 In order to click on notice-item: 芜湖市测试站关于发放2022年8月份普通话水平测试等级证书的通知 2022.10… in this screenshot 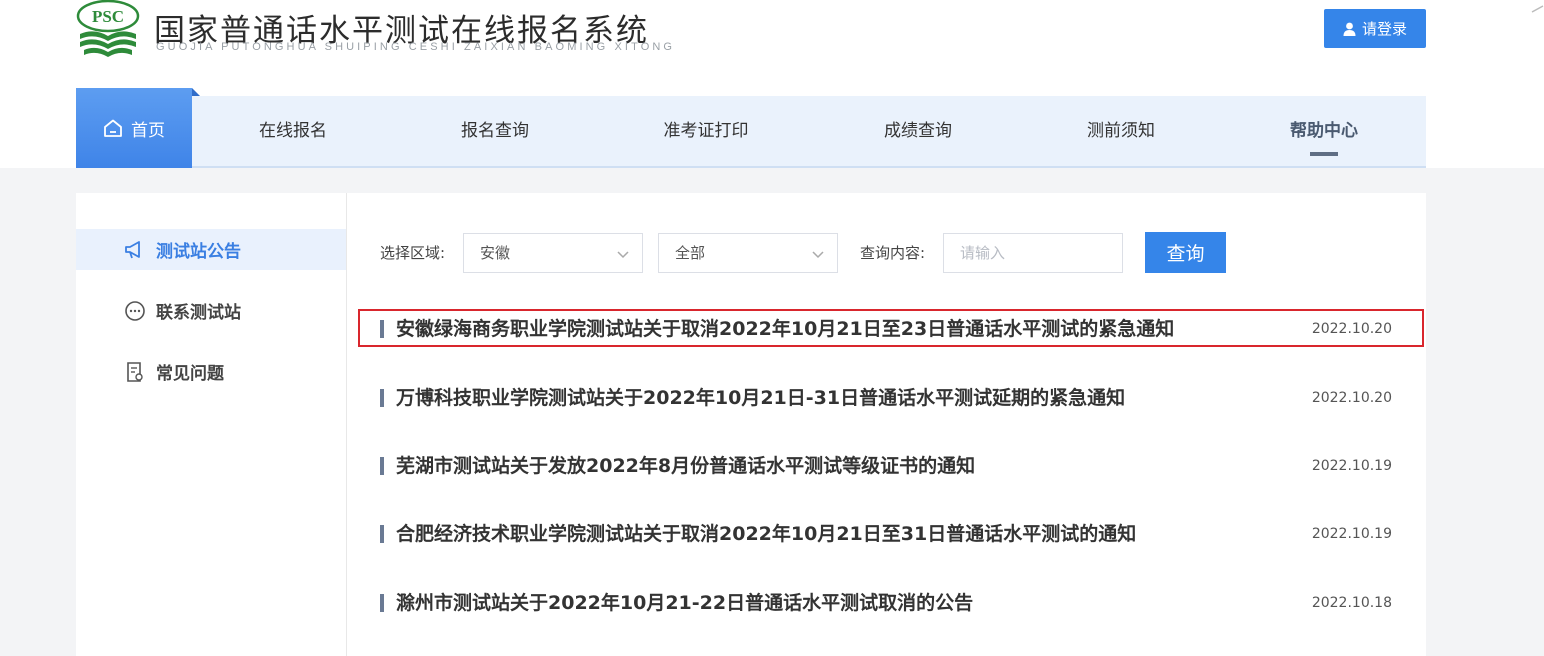, I will do `click(887, 466)`.